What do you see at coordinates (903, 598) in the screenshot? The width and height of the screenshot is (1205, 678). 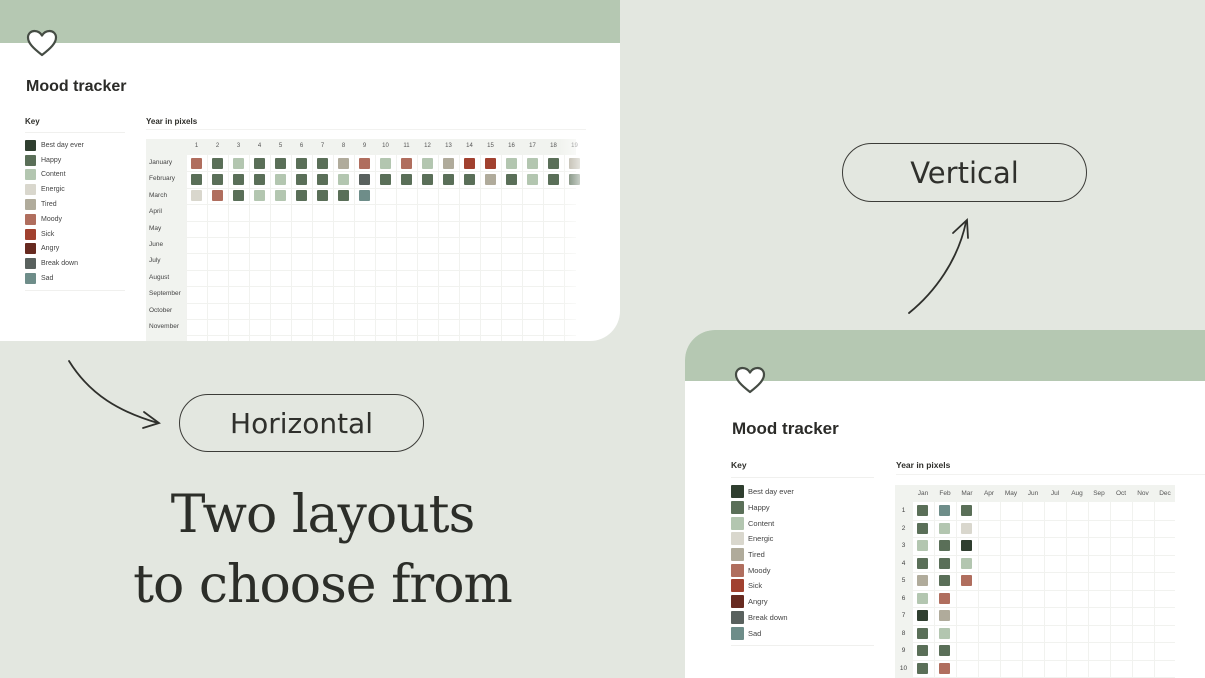 I see `day-row-label: 6` at bounding box center [903, 598].